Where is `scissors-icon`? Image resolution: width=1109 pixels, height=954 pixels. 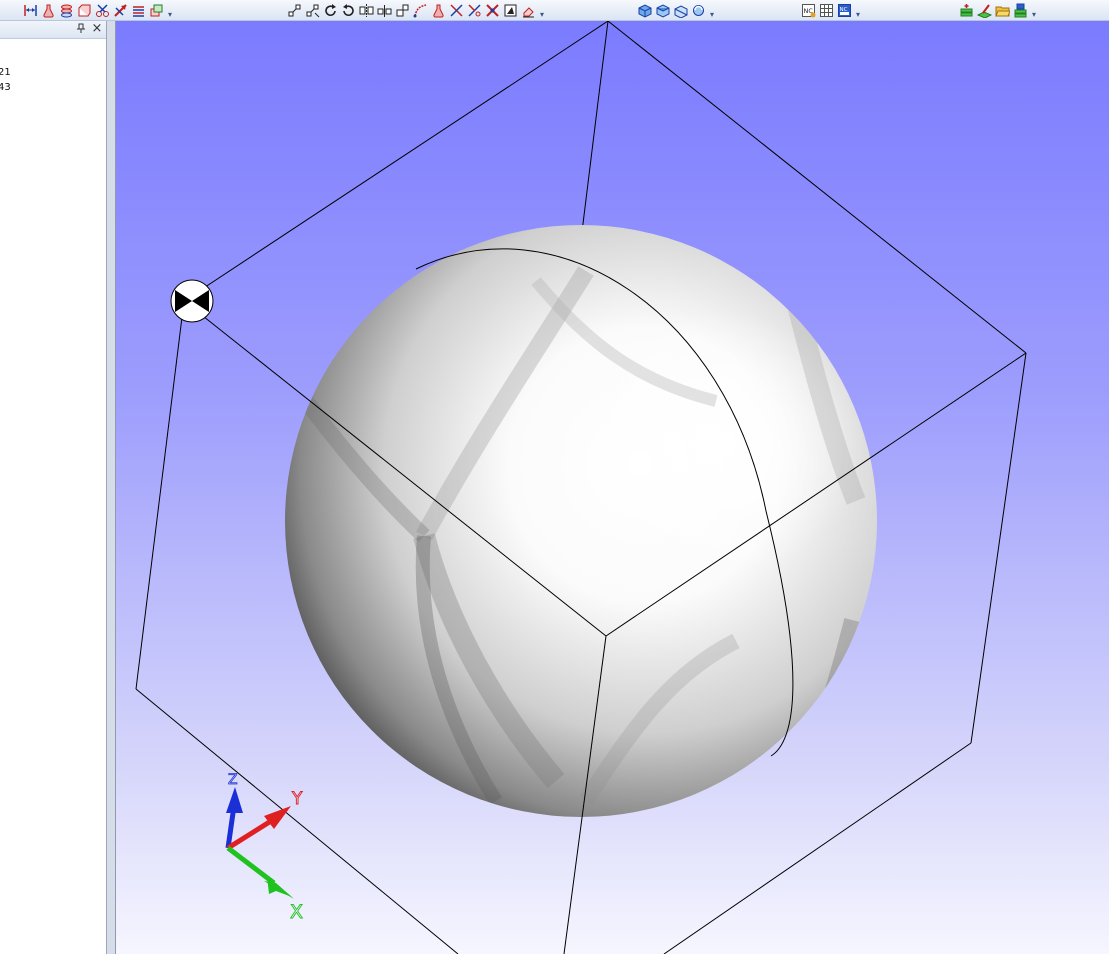 scissors-icon is located at coordinates (102, 10).